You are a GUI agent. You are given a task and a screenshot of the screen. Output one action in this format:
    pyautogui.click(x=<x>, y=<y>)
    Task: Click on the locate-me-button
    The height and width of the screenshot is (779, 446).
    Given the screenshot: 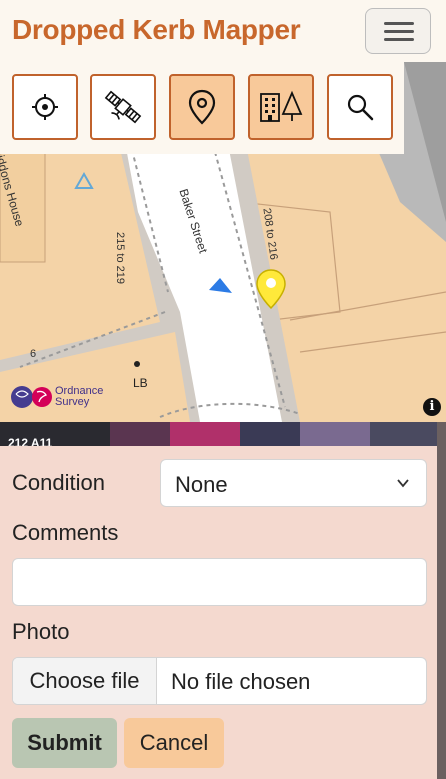 What is the action you would take?
    pyautogui.click(x=45, y=107)
    